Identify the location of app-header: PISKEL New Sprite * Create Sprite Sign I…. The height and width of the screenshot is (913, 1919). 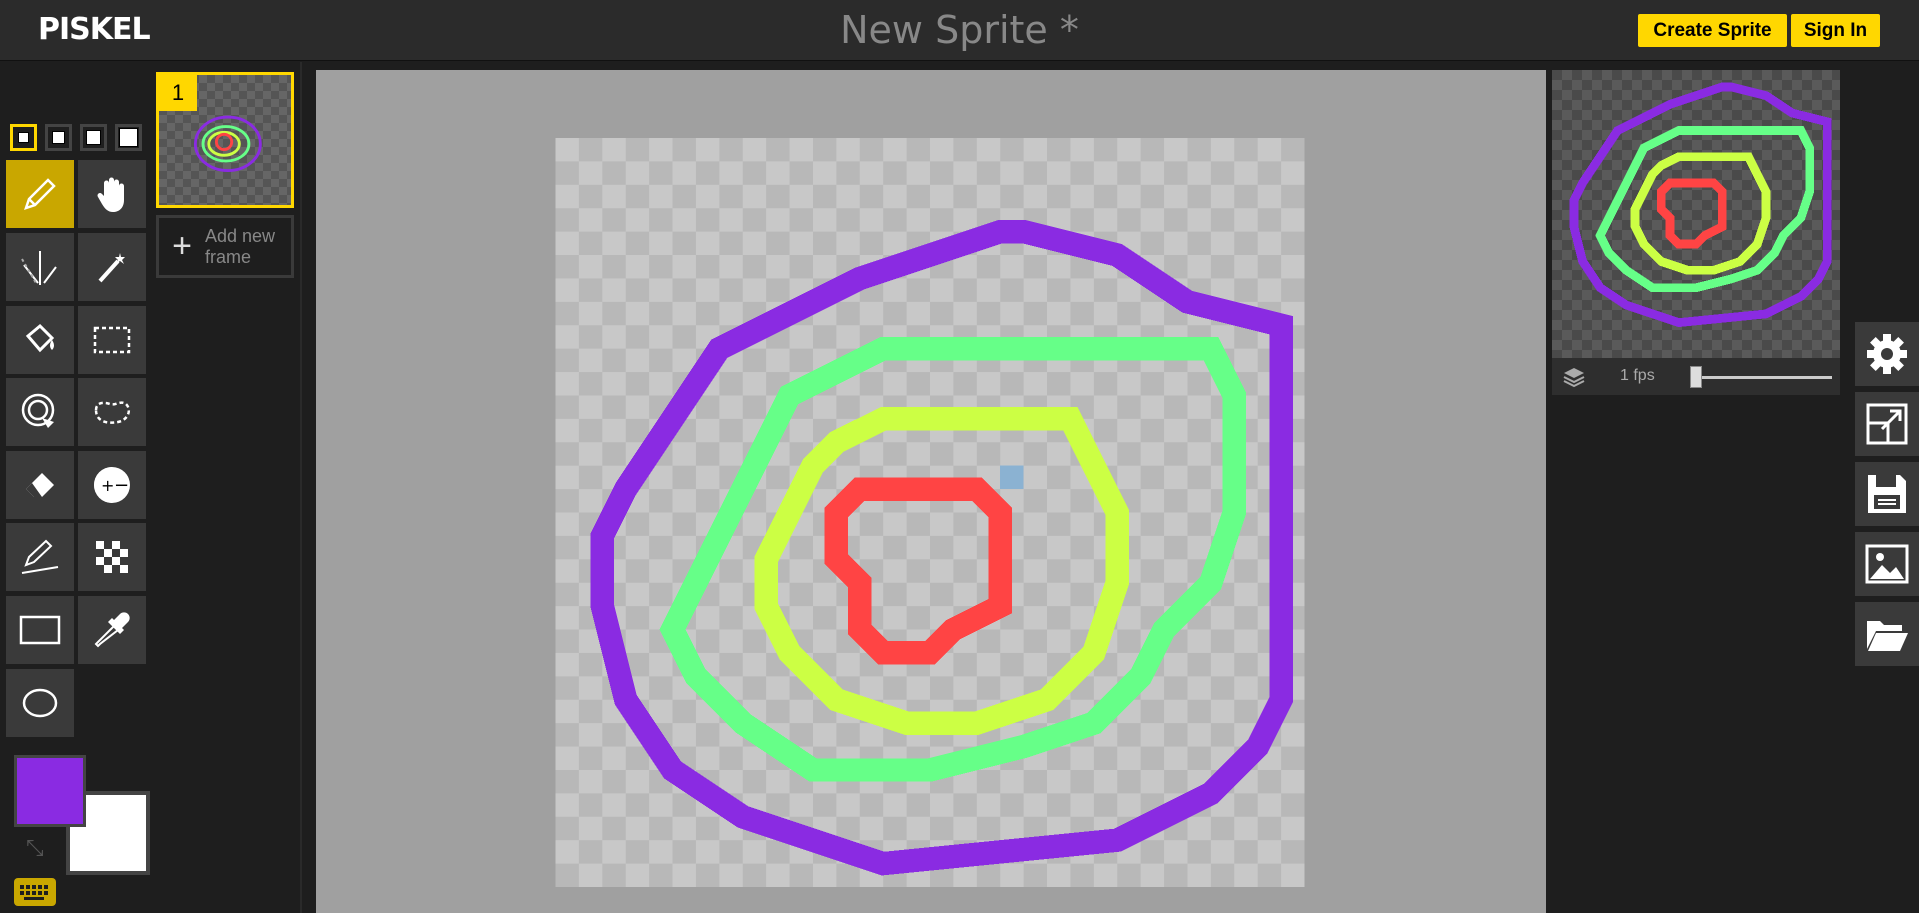
(959, 30).